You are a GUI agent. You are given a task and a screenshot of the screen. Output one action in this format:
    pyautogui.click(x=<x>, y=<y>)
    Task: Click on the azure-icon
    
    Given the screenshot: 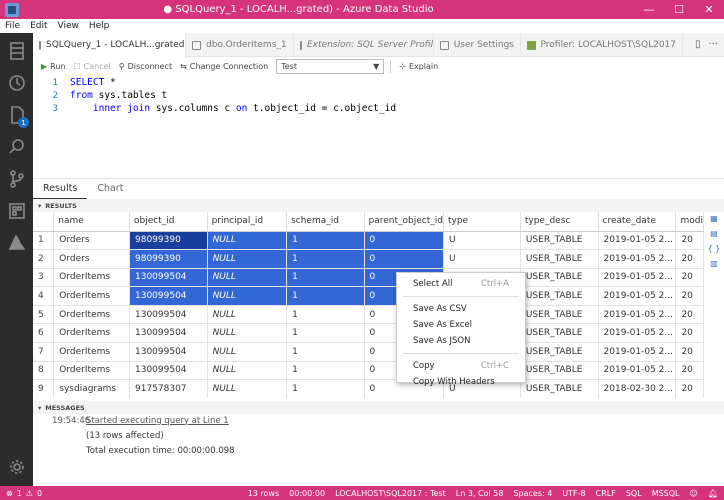 What is the action you would take?
    pyautogui.click(x=16, y=243)
    